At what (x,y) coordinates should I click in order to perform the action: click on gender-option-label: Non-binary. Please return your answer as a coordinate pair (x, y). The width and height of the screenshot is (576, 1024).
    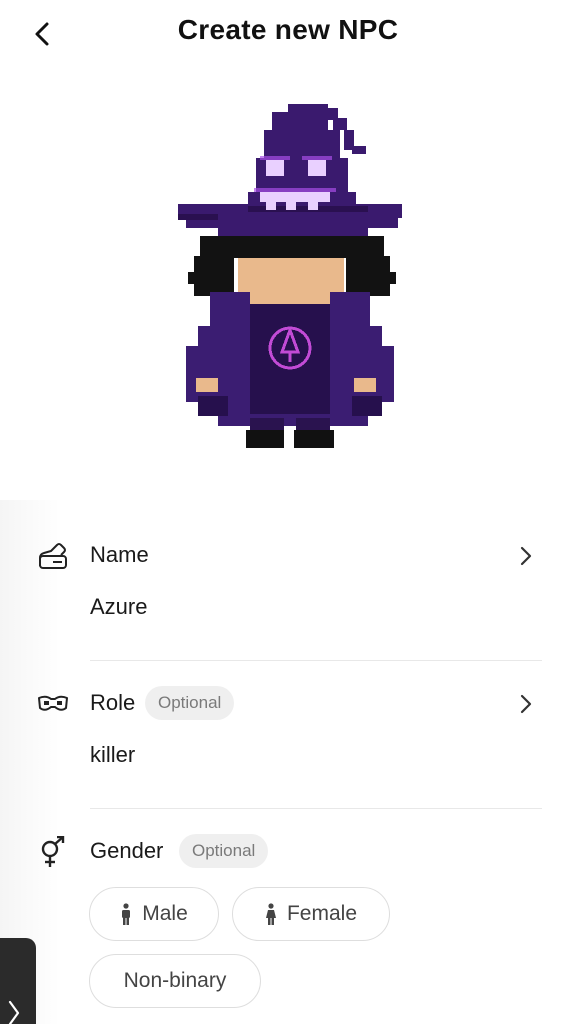
    Looking at the image, I should click on (175, 980).